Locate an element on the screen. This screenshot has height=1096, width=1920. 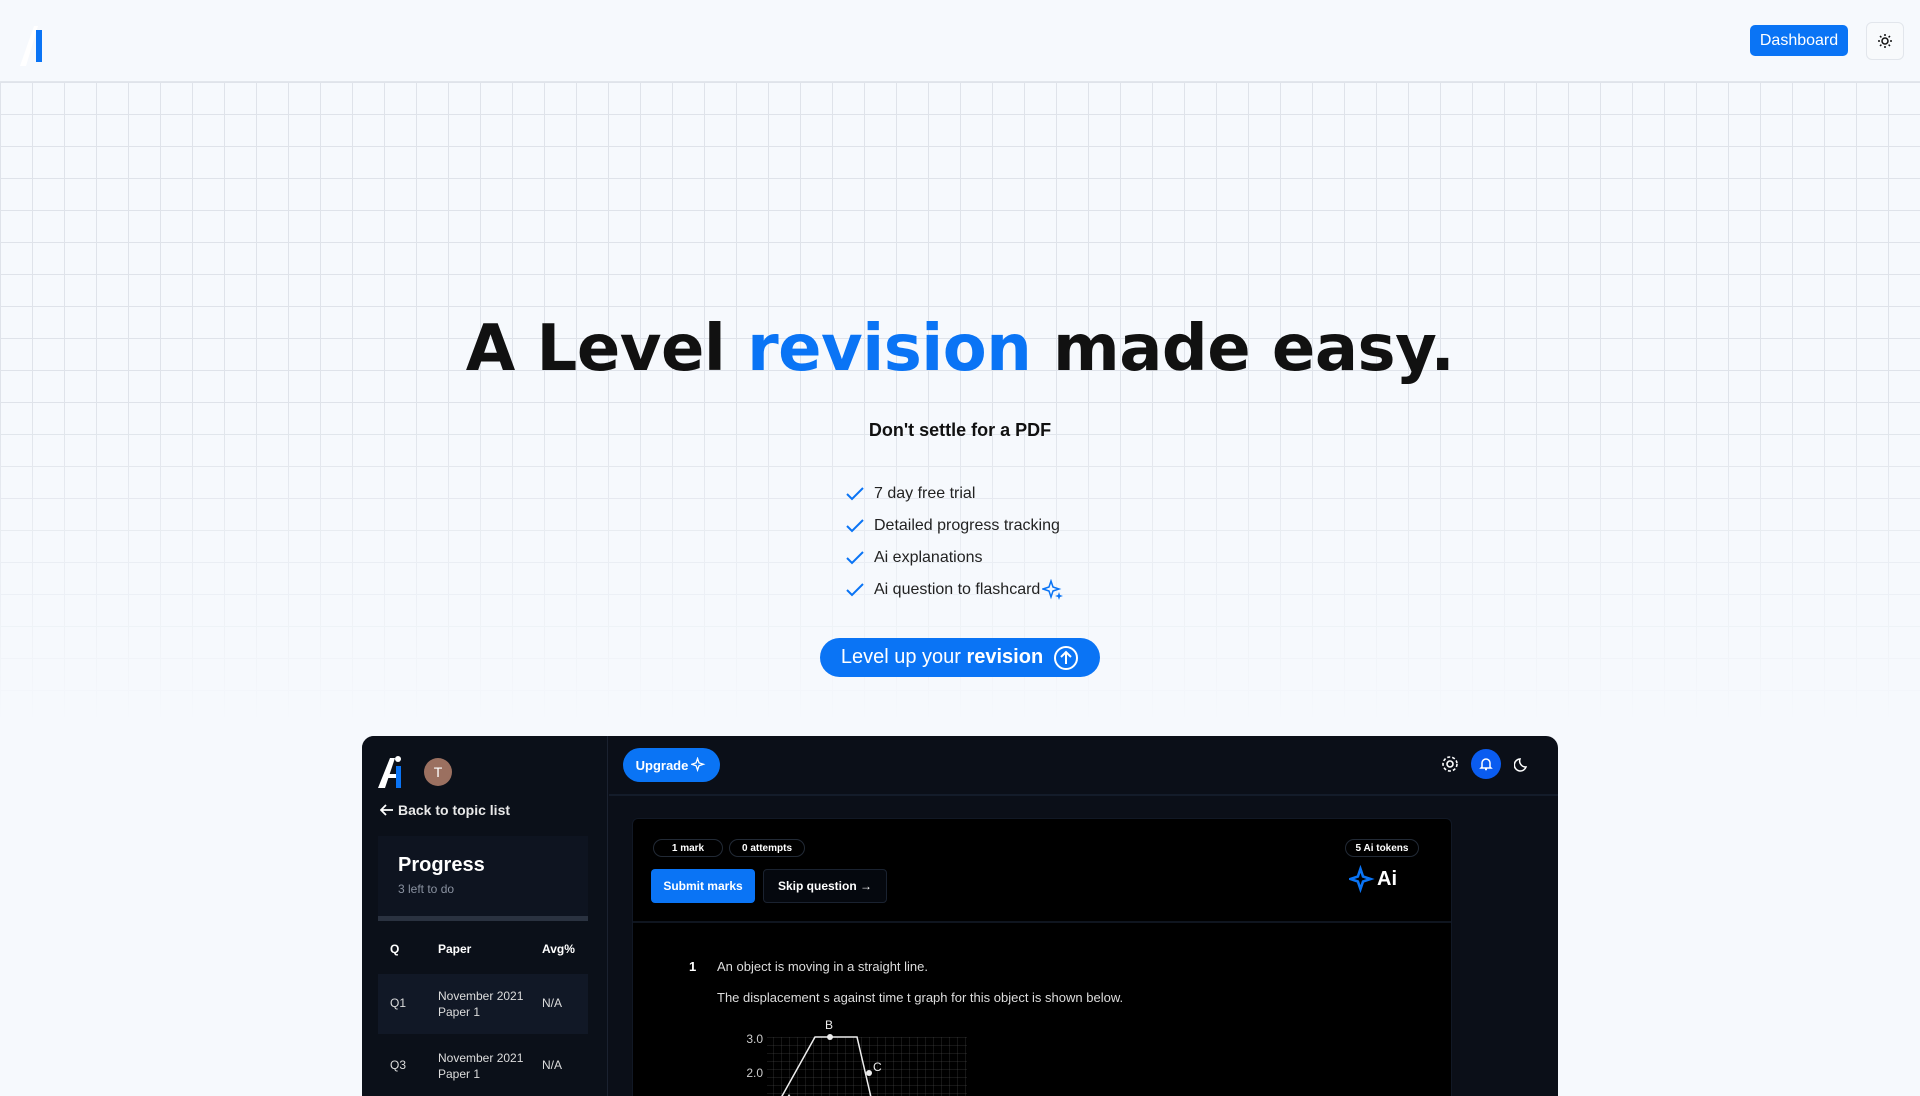
arrow-up-circle-icon is located at coordinates (1066, 657).